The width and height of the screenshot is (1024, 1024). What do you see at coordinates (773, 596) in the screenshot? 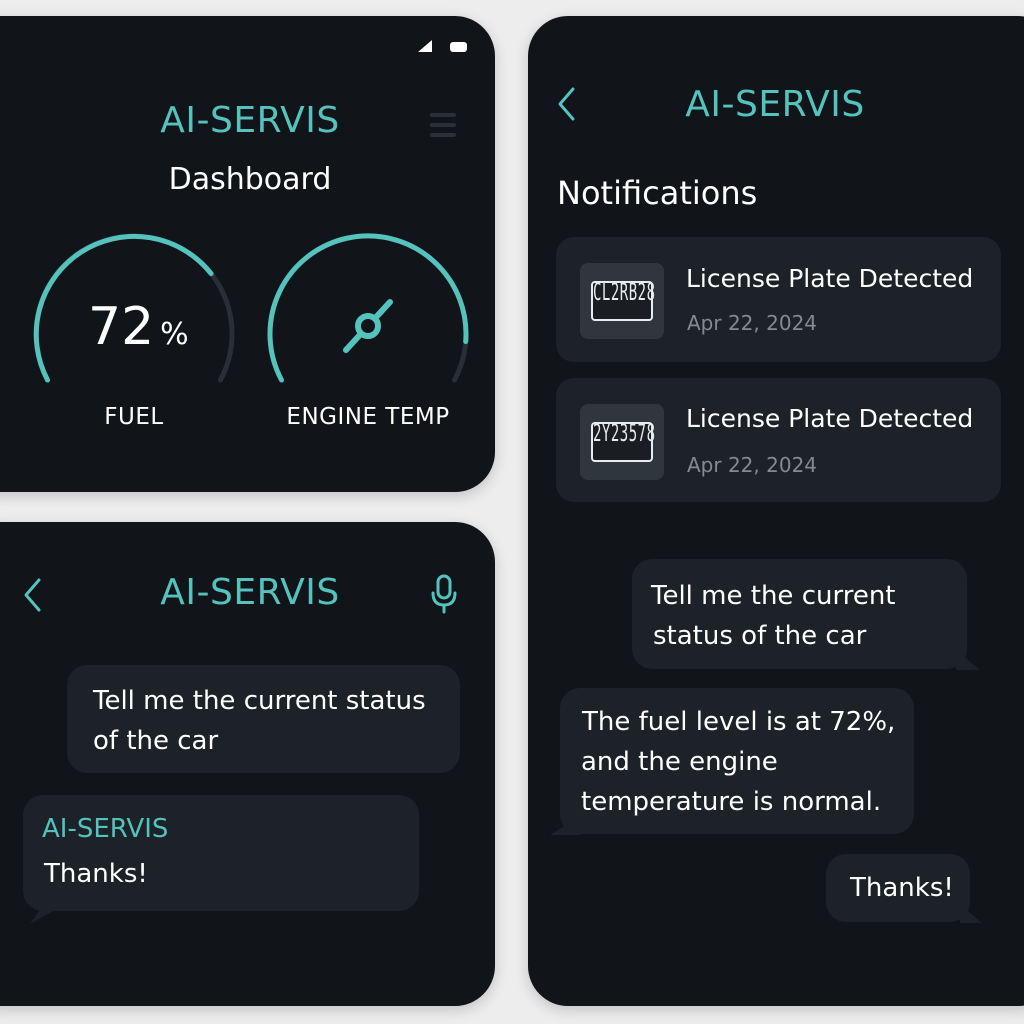
I see `message-line: Tell me the current` at bounding box center [773, 596].